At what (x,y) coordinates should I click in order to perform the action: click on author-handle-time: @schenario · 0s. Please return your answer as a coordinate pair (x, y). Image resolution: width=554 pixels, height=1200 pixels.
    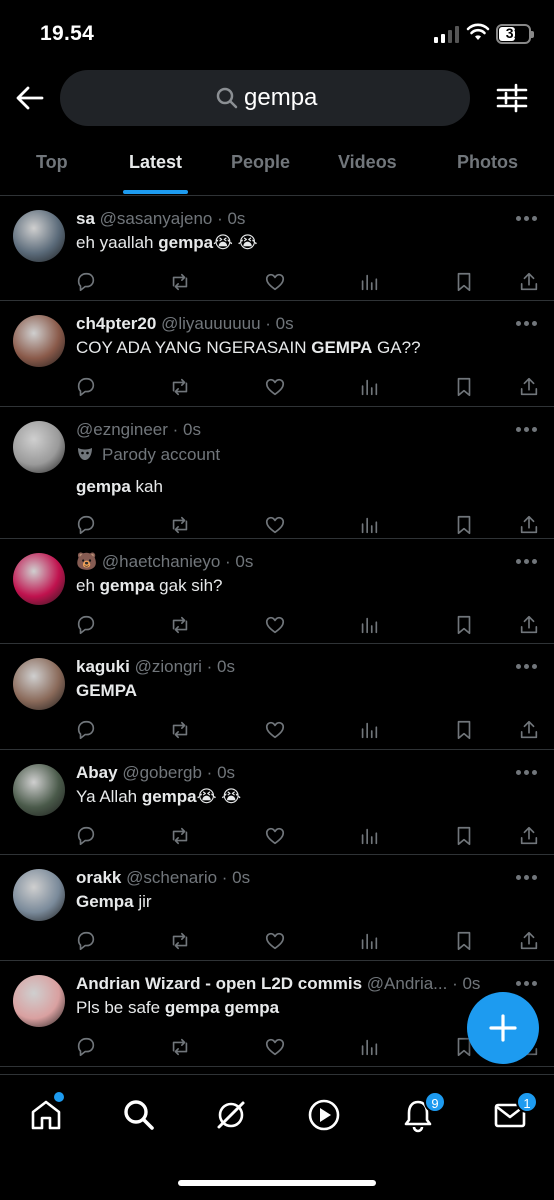
    Looking at the image, I should click on (188, 877).